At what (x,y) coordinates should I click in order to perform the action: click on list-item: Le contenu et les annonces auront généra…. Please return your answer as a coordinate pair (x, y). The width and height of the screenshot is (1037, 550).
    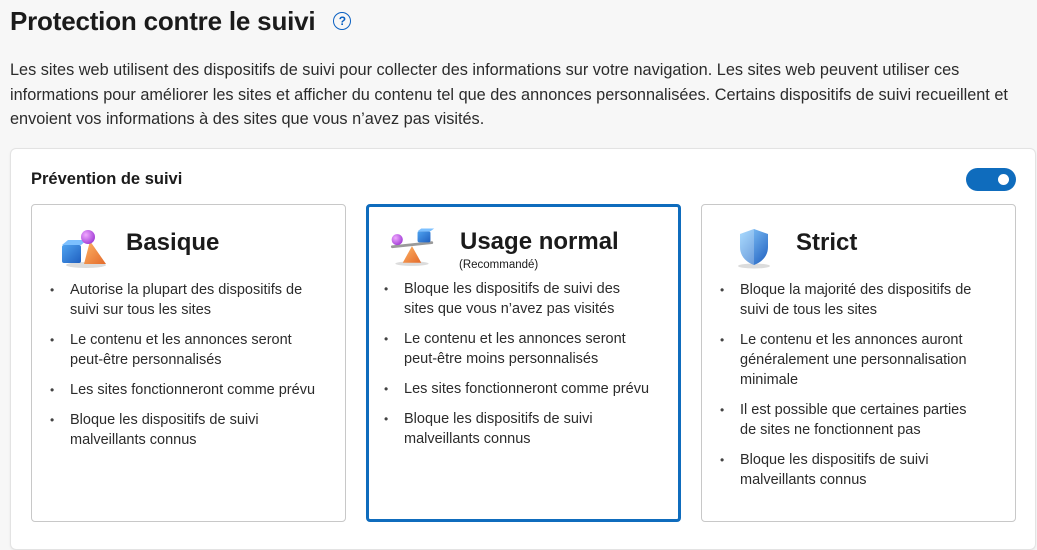
    Looking at the image, I should click on (852, 360).